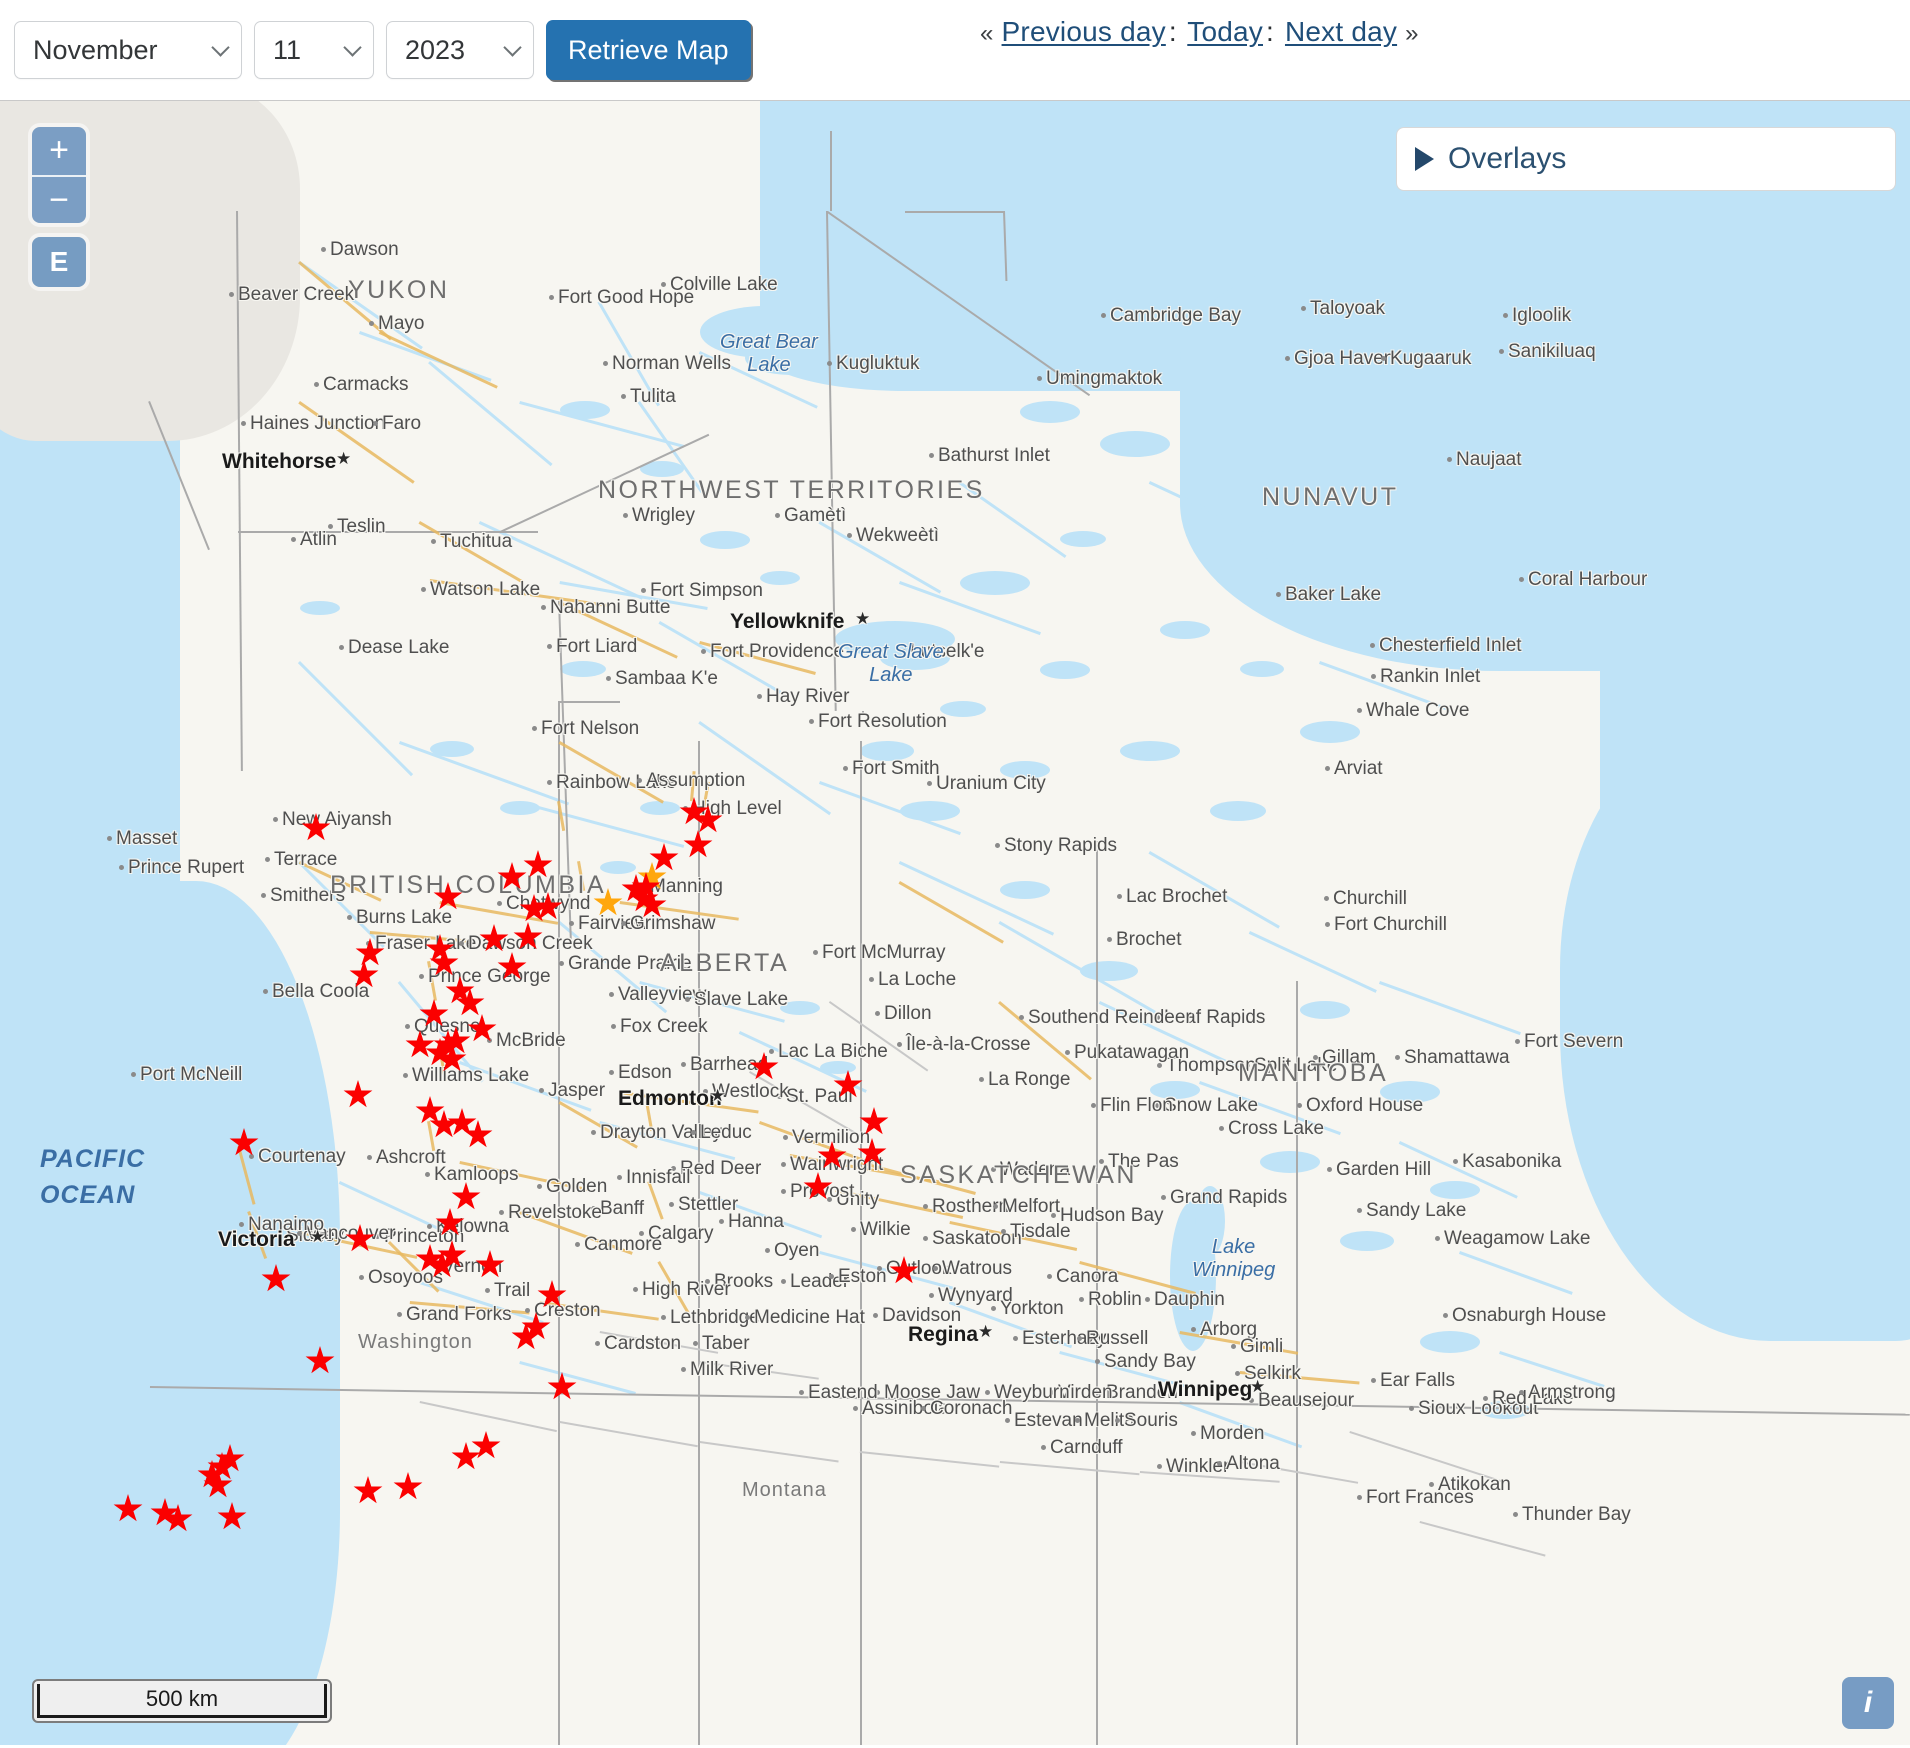 This screenshot has width=1910, height=1748. I want to click on zoom-out-button: −, so click(59, 199).